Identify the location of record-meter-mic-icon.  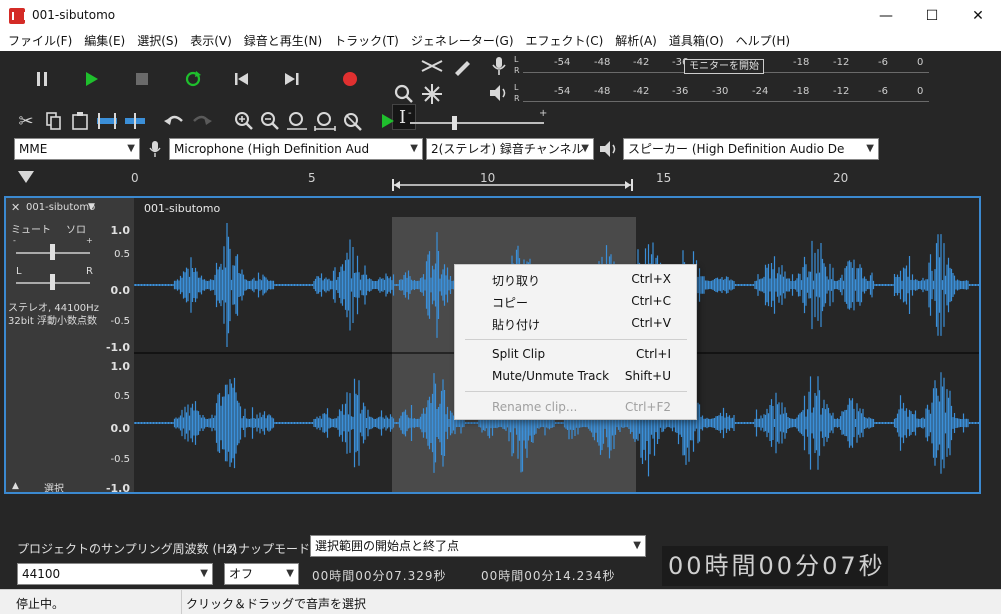
(499, 66).